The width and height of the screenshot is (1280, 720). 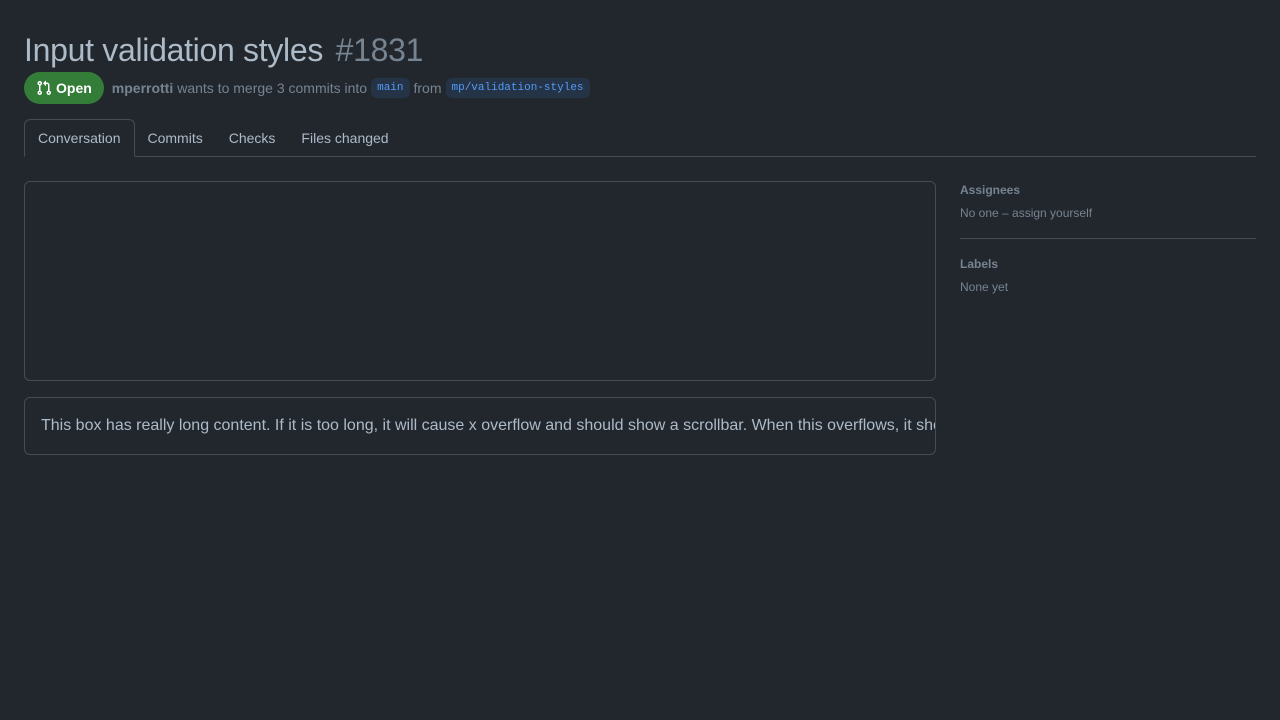 What do you see at coordinates (984, 287) in the screenshot?
I see `labels-value: None yet` at bounding box center [984, 287].